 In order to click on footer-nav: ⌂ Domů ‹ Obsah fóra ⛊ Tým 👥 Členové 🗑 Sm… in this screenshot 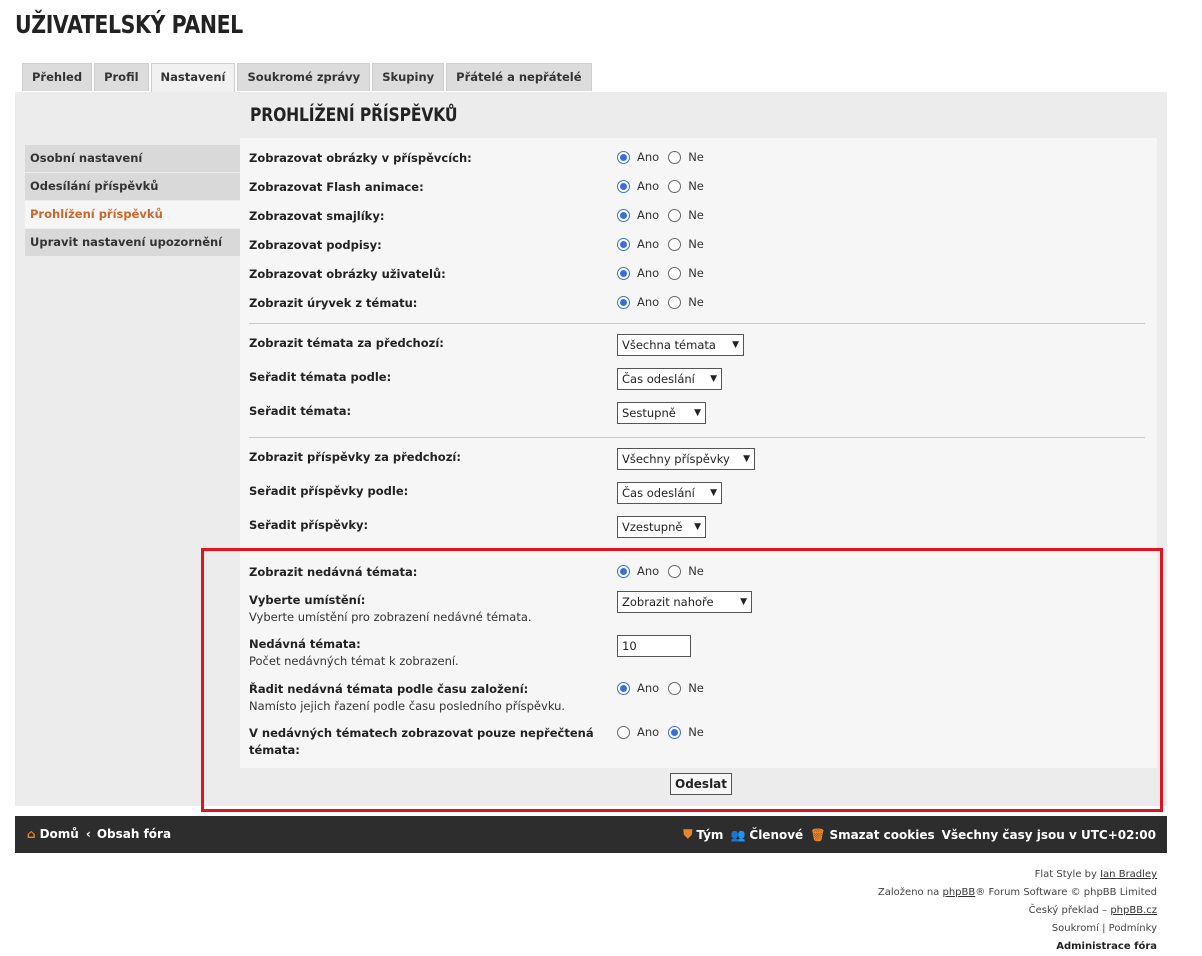, I will do `click(591, 834)`.